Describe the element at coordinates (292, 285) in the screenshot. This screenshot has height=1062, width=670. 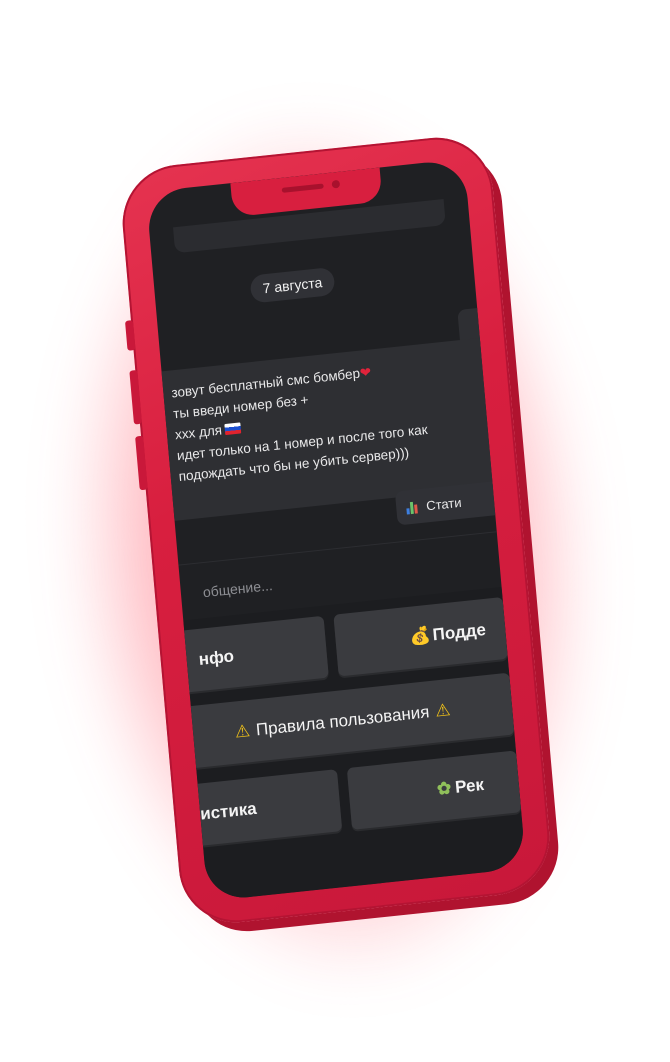
I see `date-separator: 7 августа` at that location.